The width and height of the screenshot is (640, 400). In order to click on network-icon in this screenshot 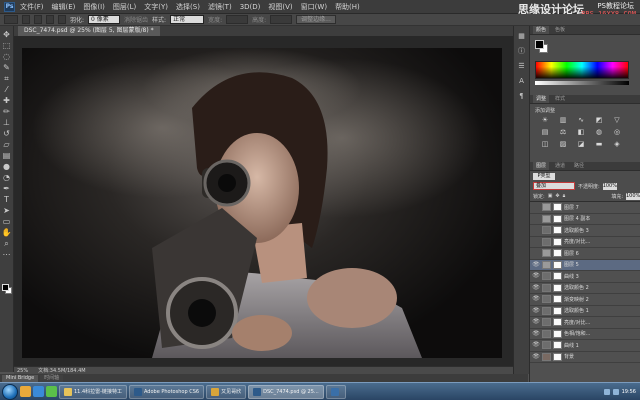, I will do `click(606, 391)`.